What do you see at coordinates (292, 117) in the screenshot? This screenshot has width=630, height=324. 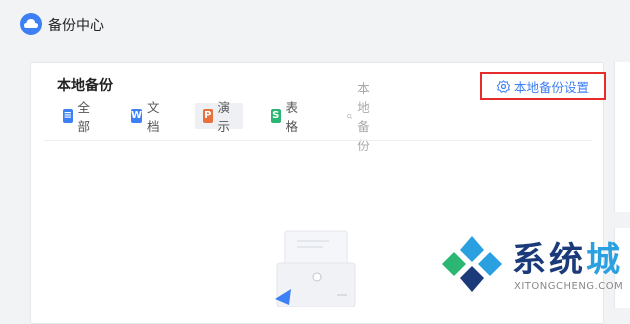 I see `tab-label: 表格` at bounding box center [292, 117].